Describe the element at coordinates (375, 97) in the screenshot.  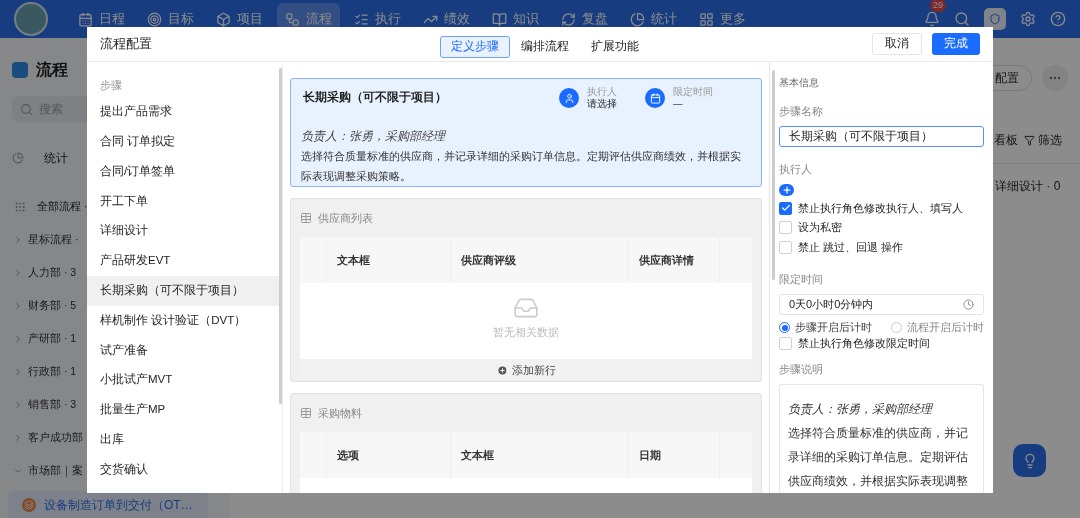
I see `step-title: 长期采购（可不限于项目）` at that location.